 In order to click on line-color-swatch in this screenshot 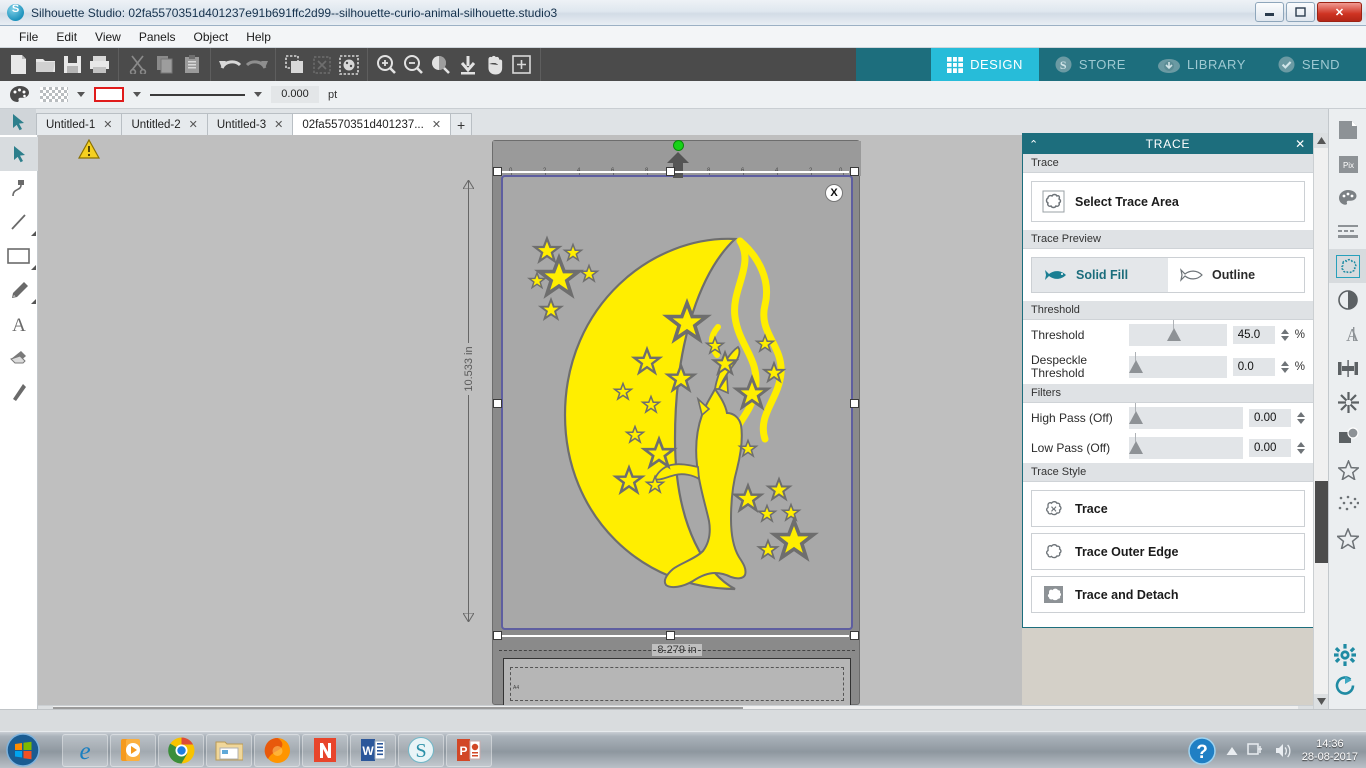, I will do `click(109, 94)`.